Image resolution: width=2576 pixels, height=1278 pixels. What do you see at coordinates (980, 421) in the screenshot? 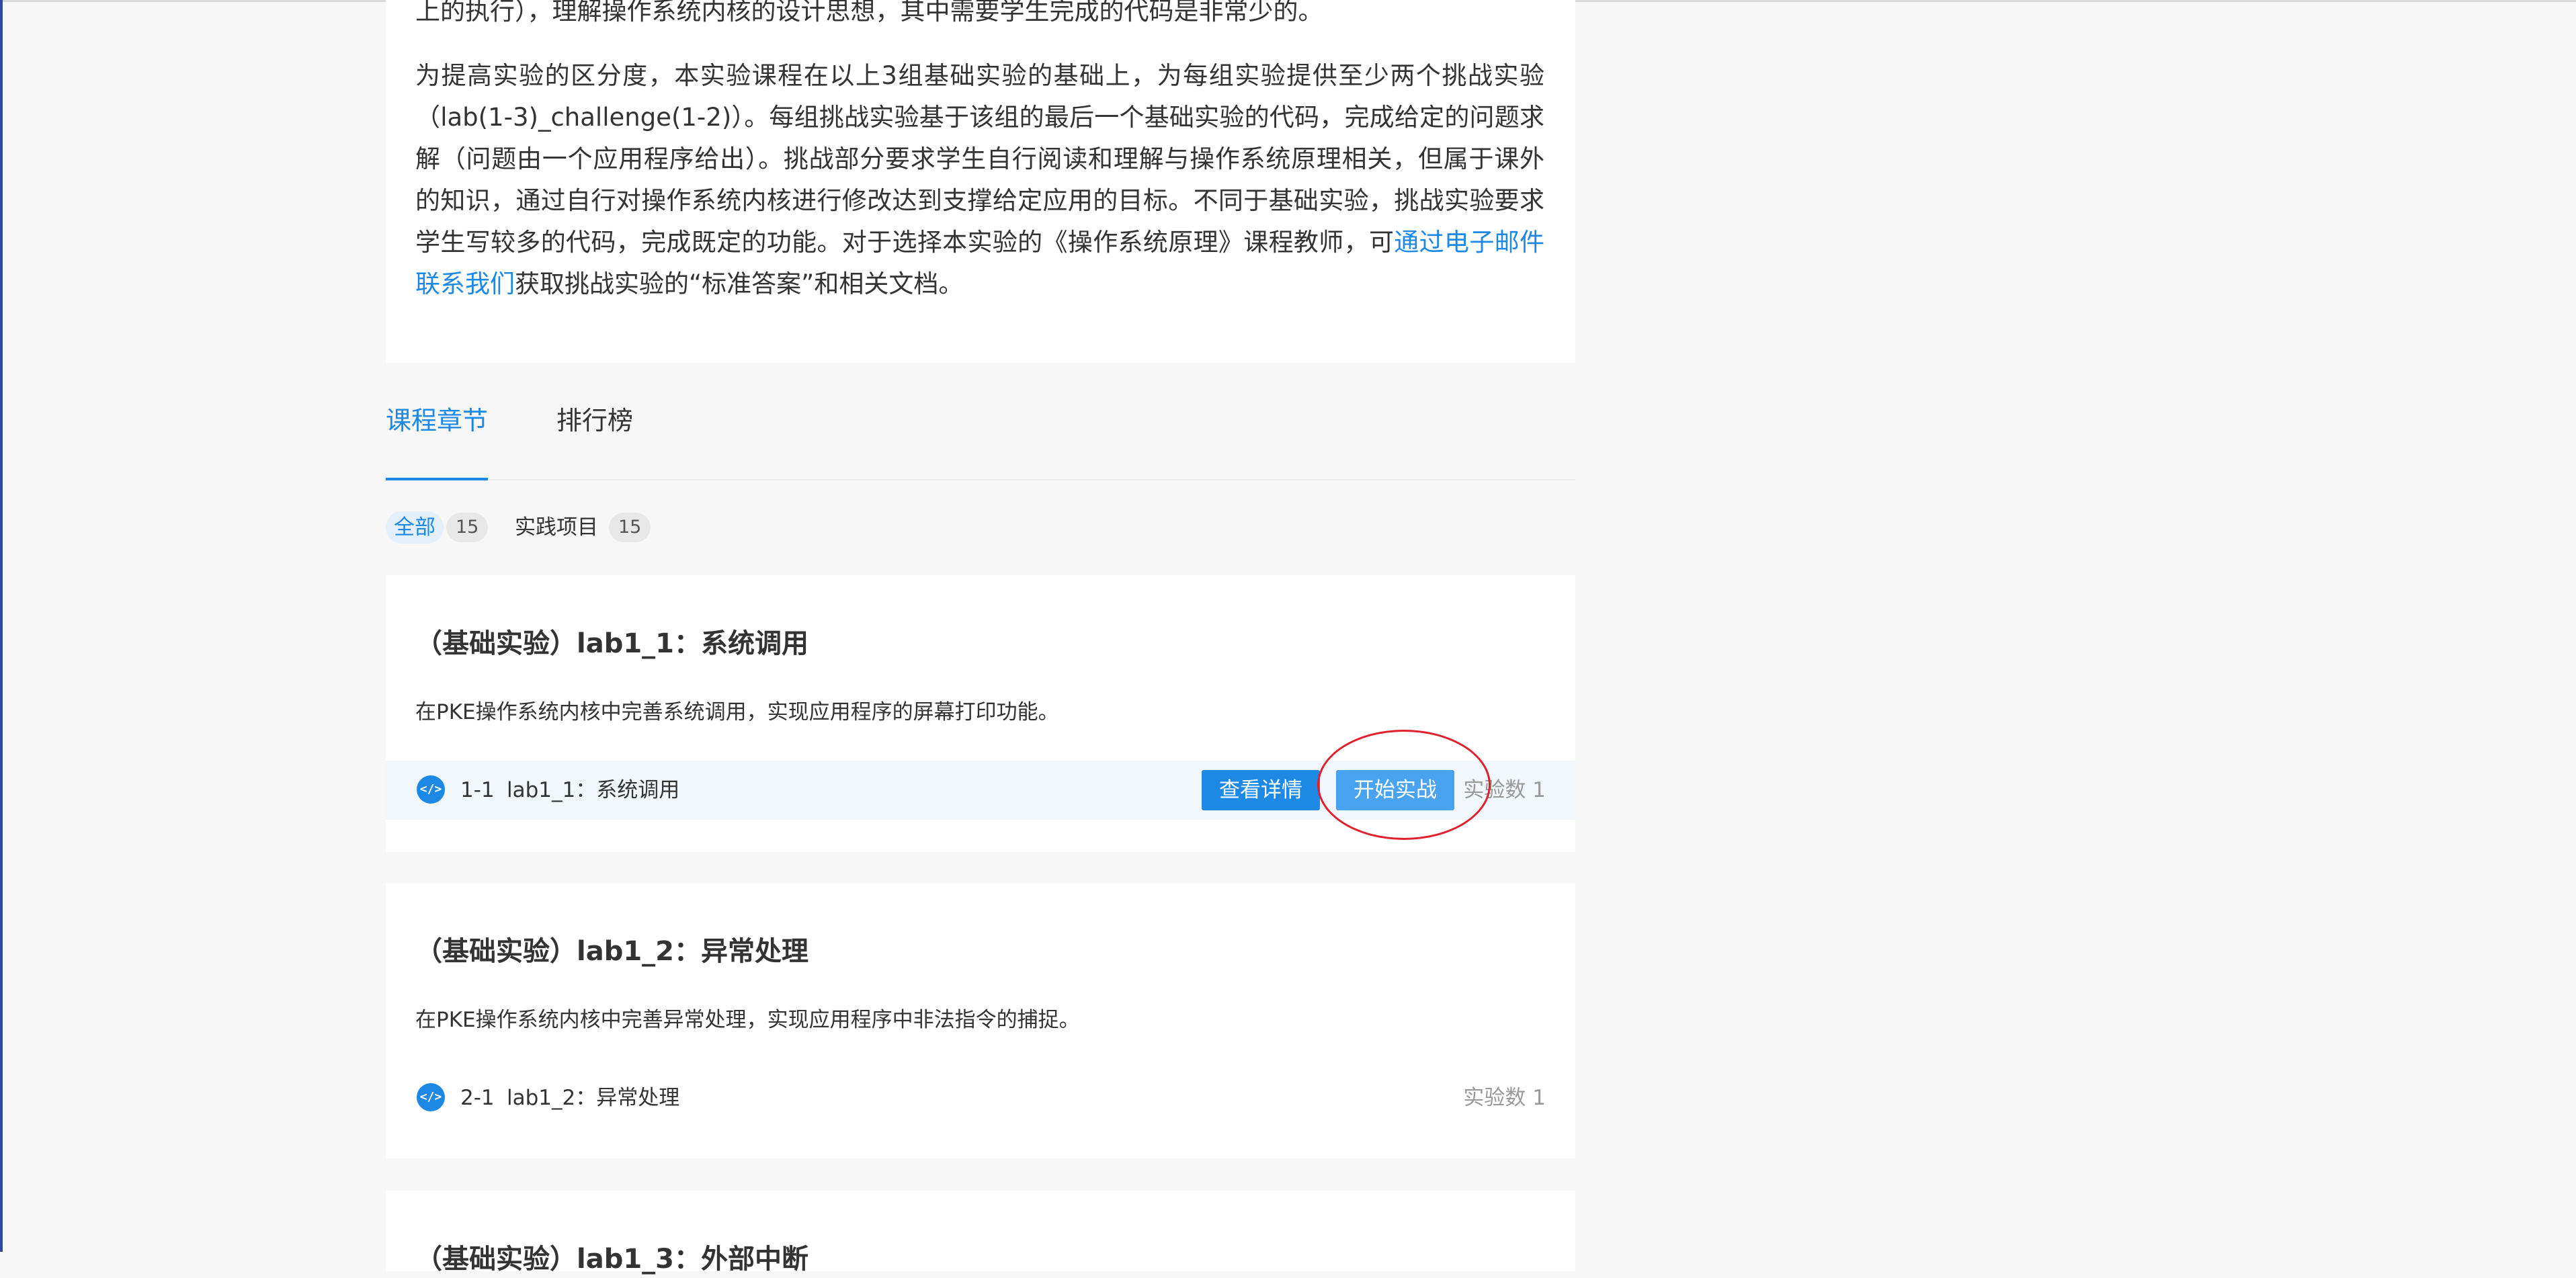
I see `course-tabs: 课程章节 排行榜` at bounding box center [980, 421].